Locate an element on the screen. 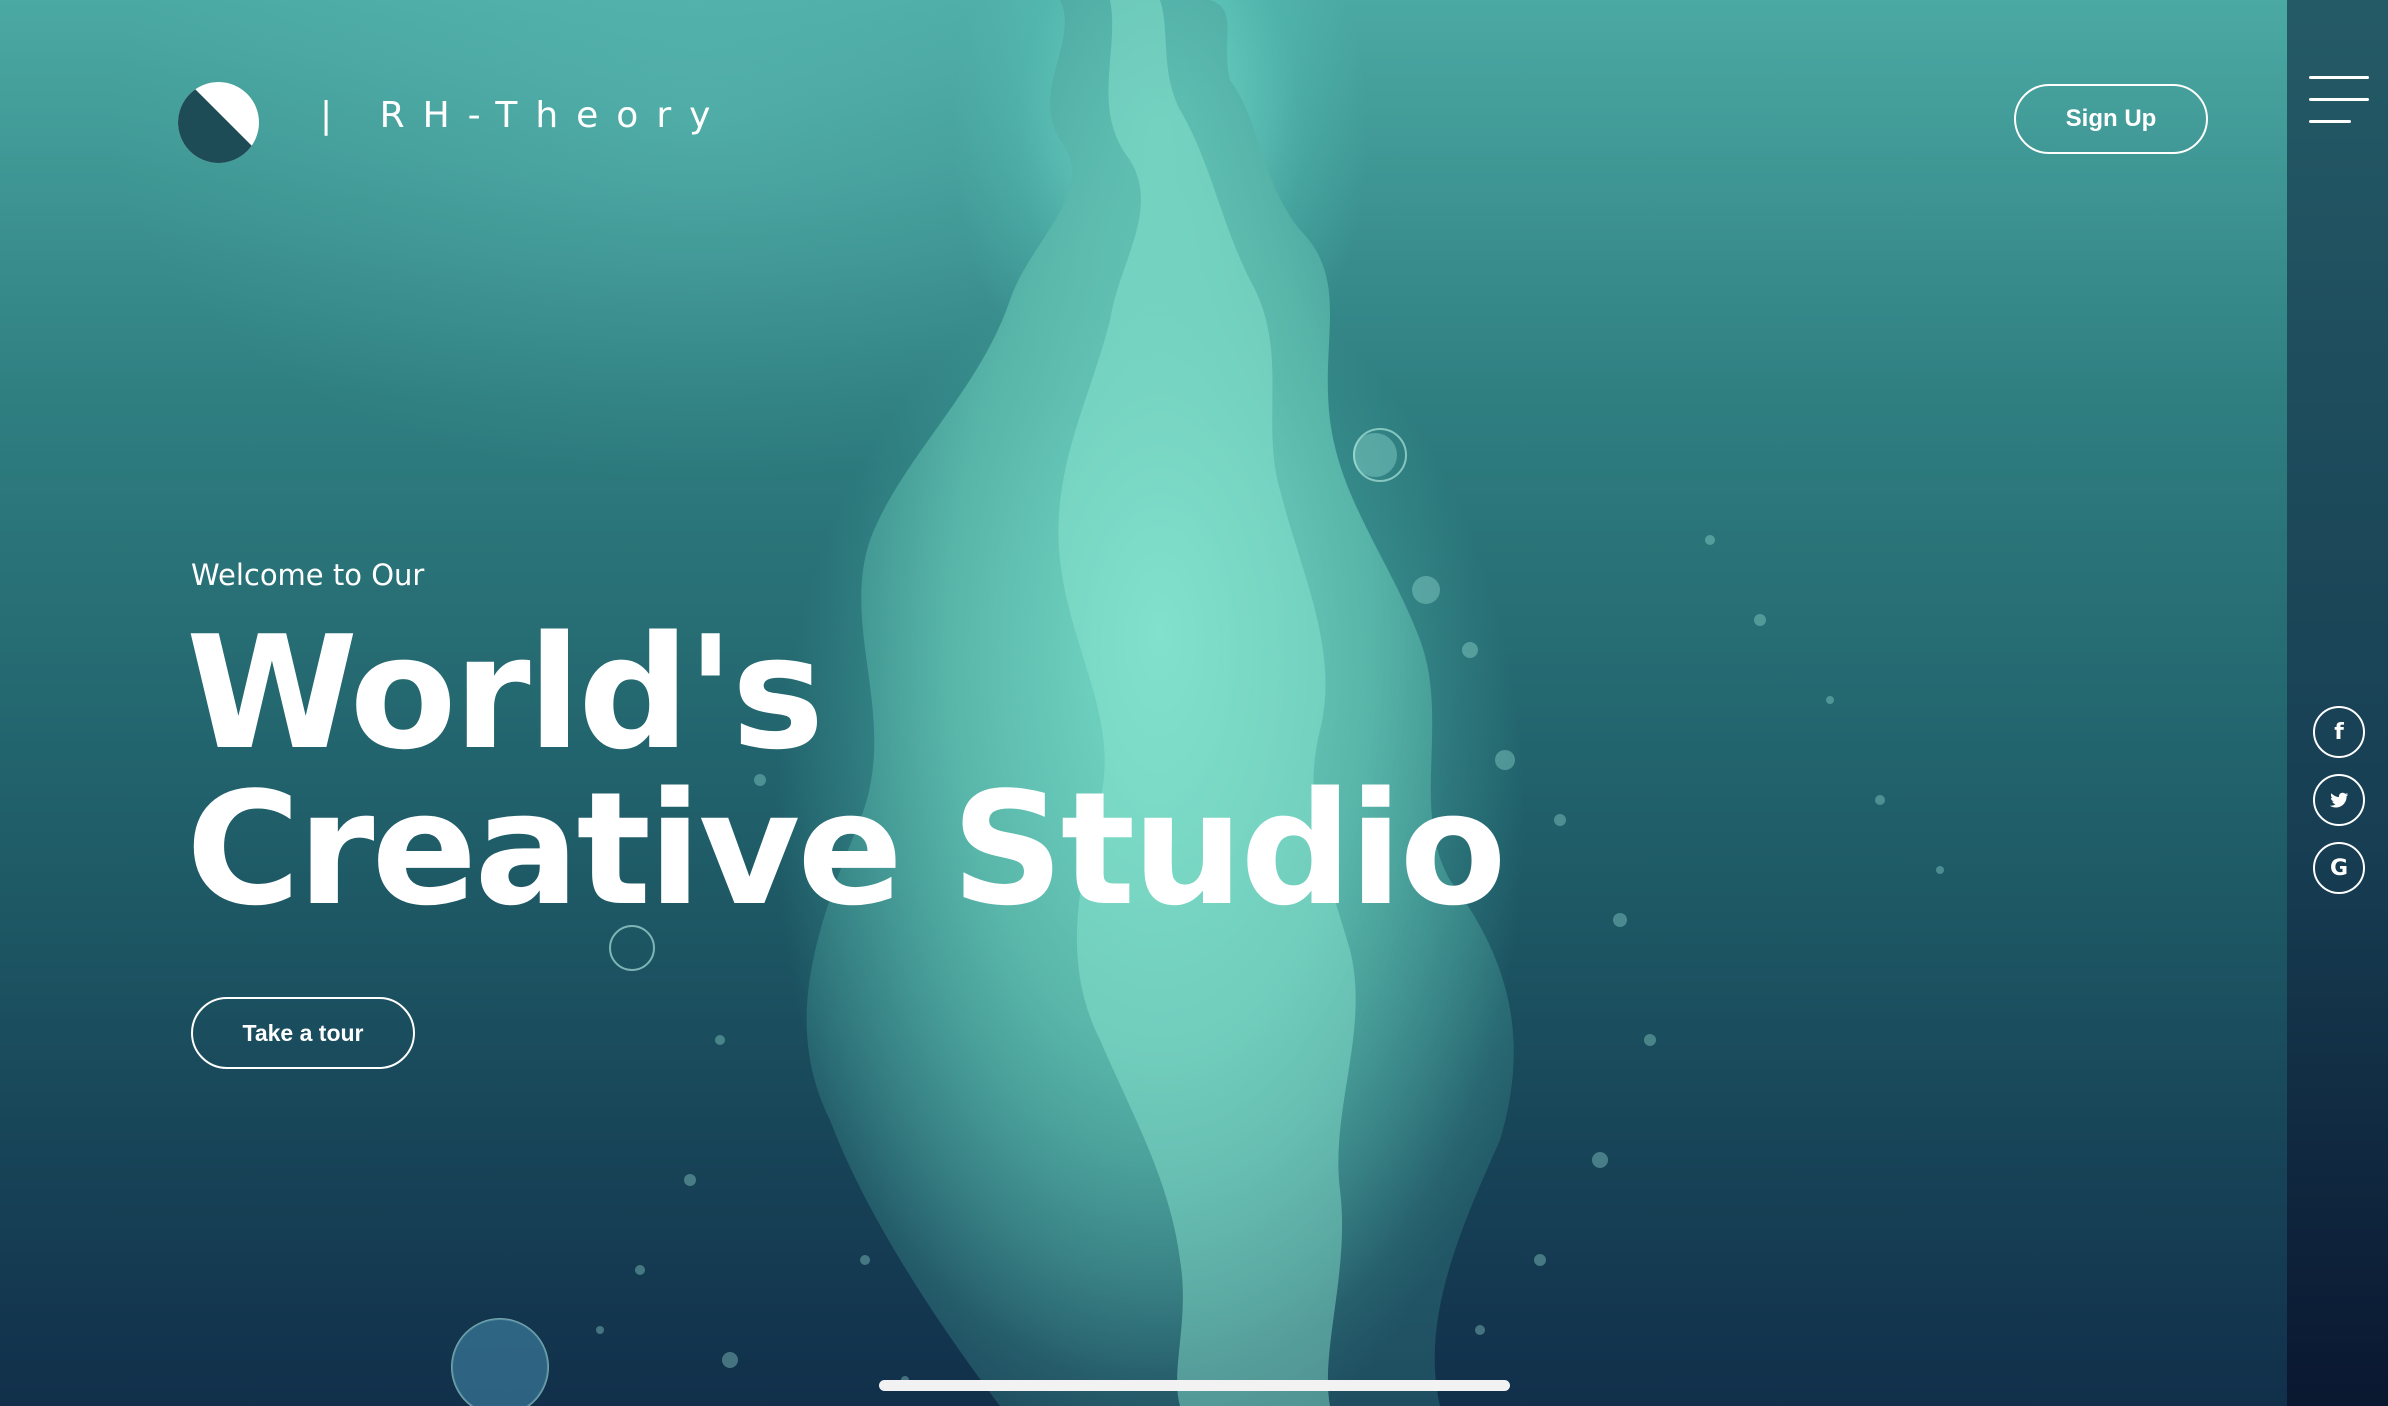  home-indicator-bar is located at coordinates (1194, 1385).